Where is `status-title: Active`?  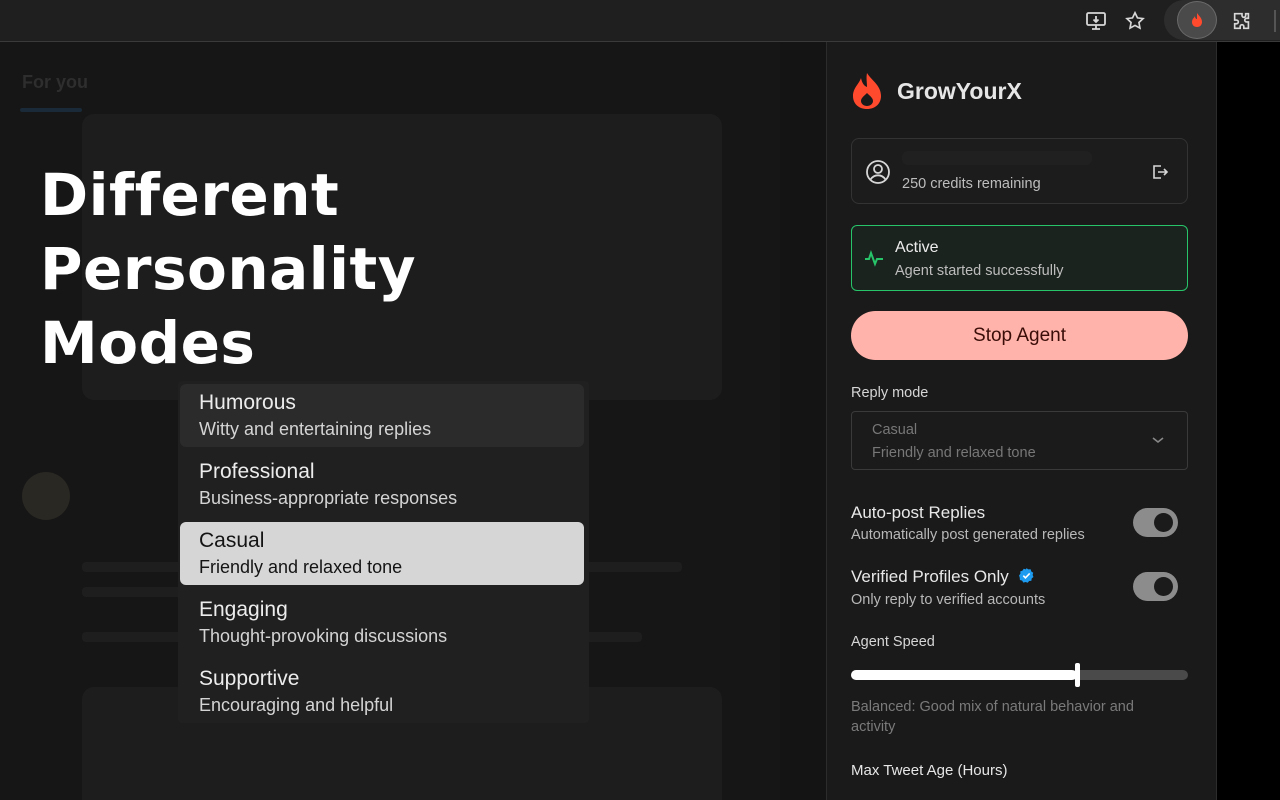
status-title: Active is located at coordinates (917, 247).